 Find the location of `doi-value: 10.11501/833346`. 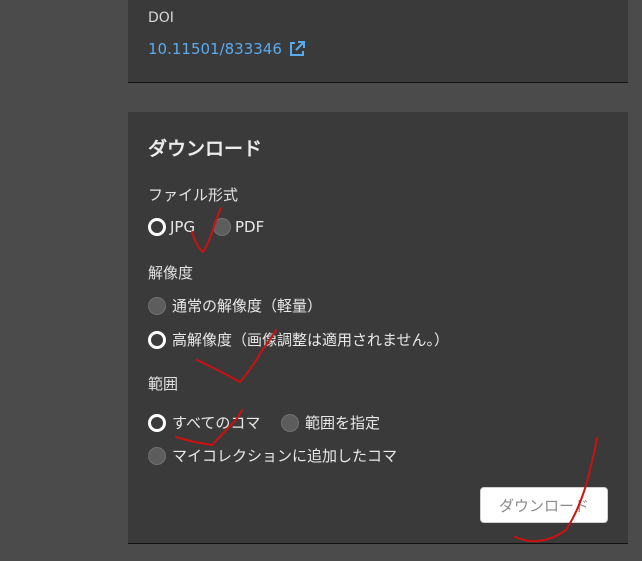

doi-value: 10.11501/833346 is located at coordinates (215, 49).